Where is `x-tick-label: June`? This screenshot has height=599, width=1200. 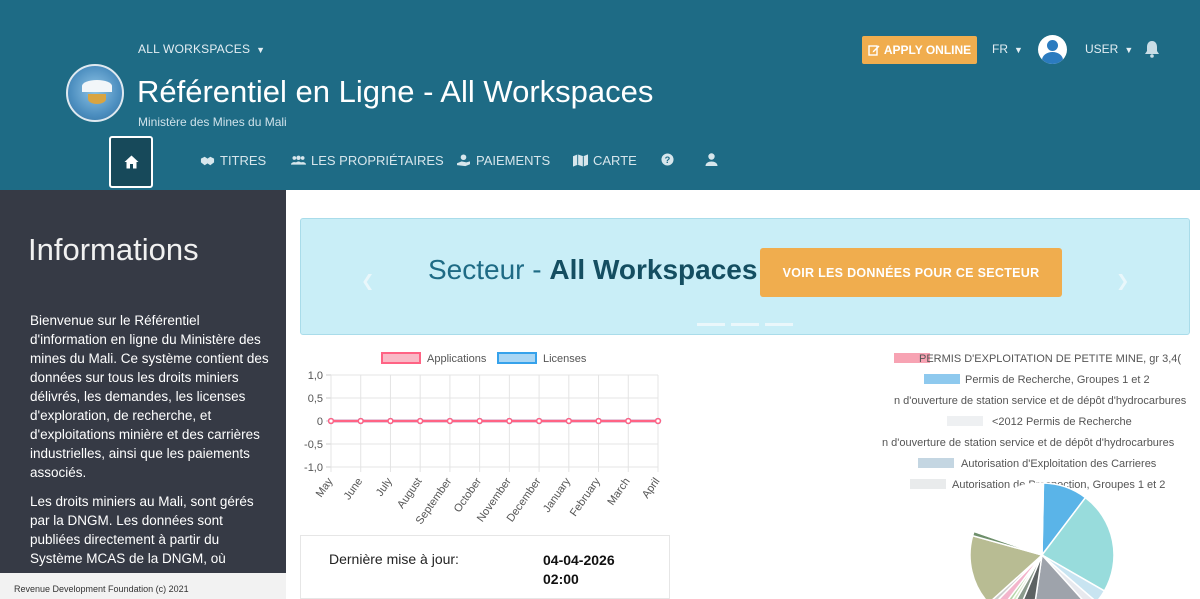 x-tick-label: June is located at coordinates (354, 489).